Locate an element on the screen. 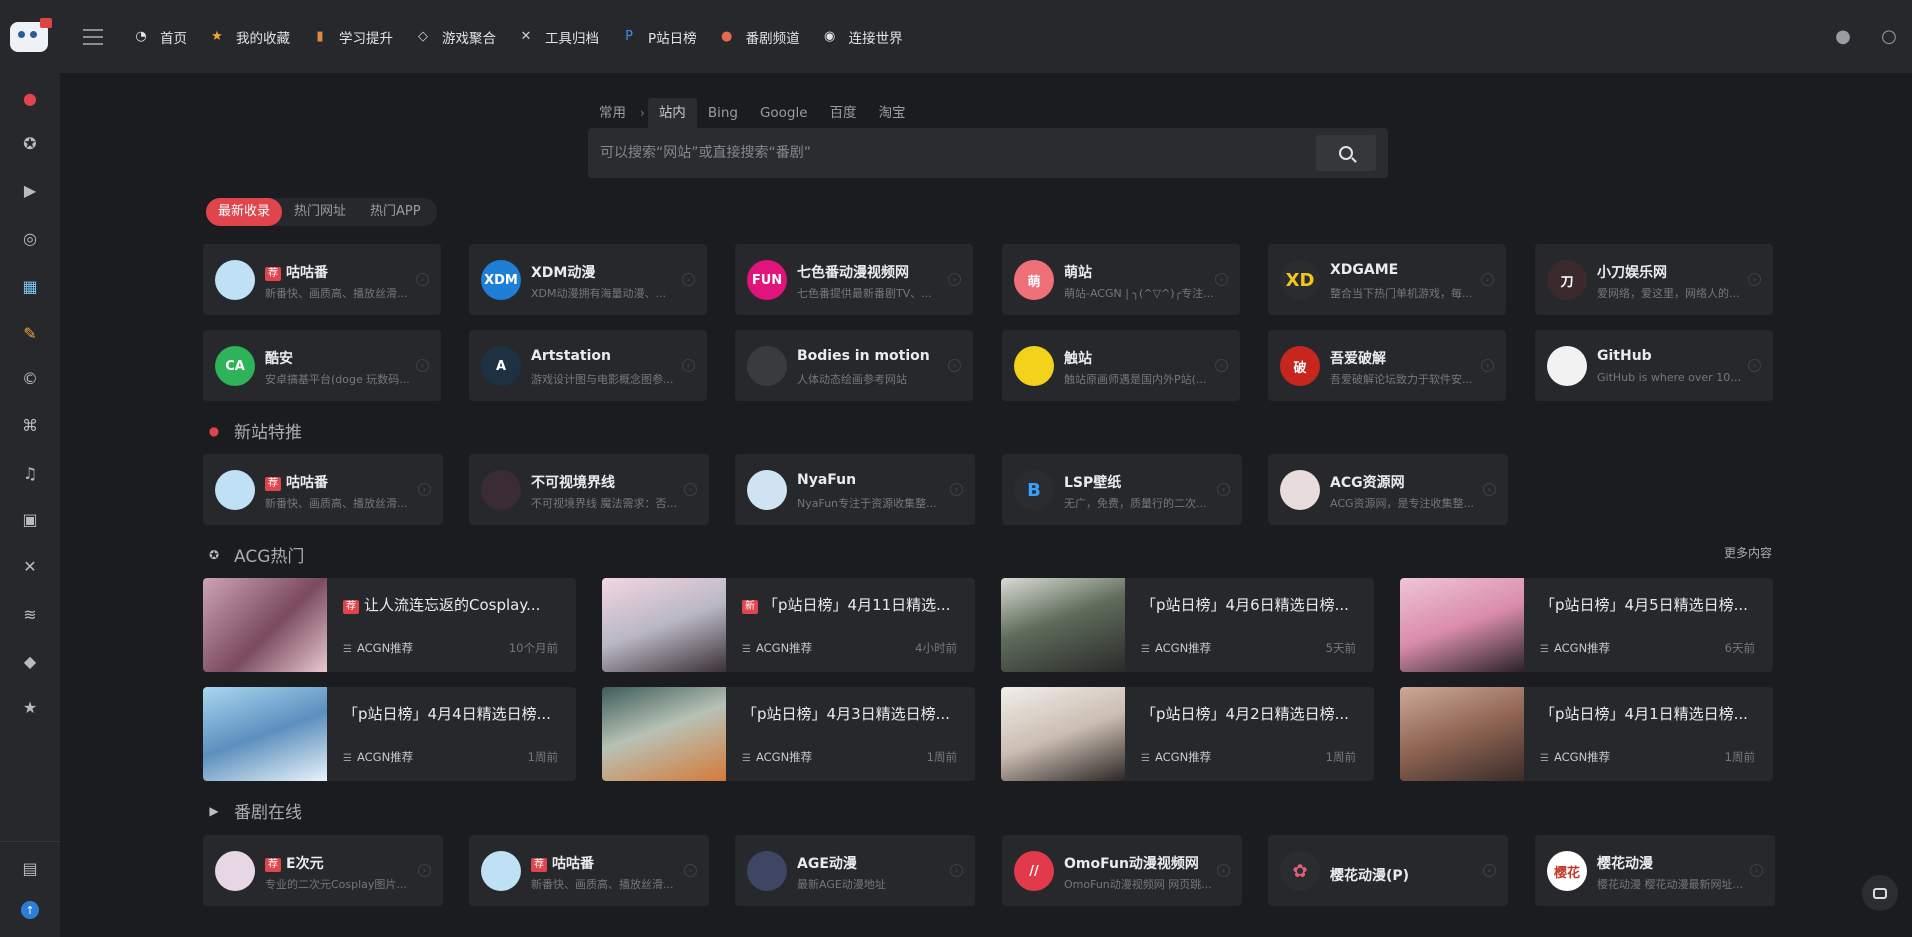 The width and height of the screenshot is (1912, 937). search-tab: 淘宝 is located at coordinates (892, 113).